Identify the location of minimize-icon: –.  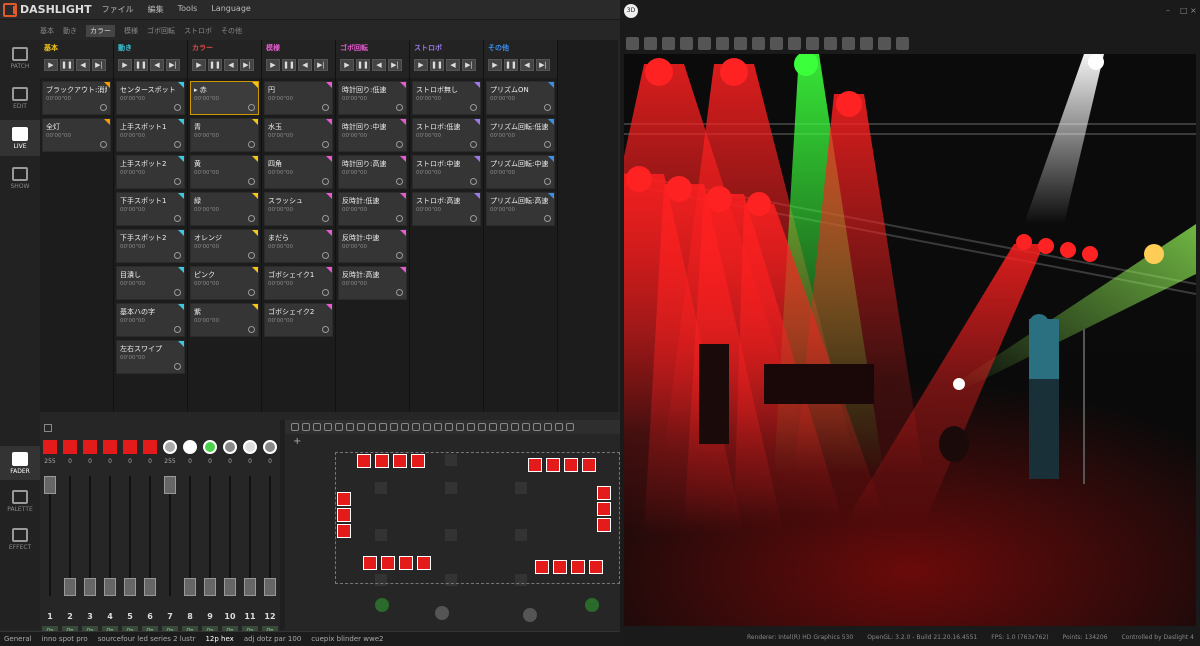
(1168, 10).